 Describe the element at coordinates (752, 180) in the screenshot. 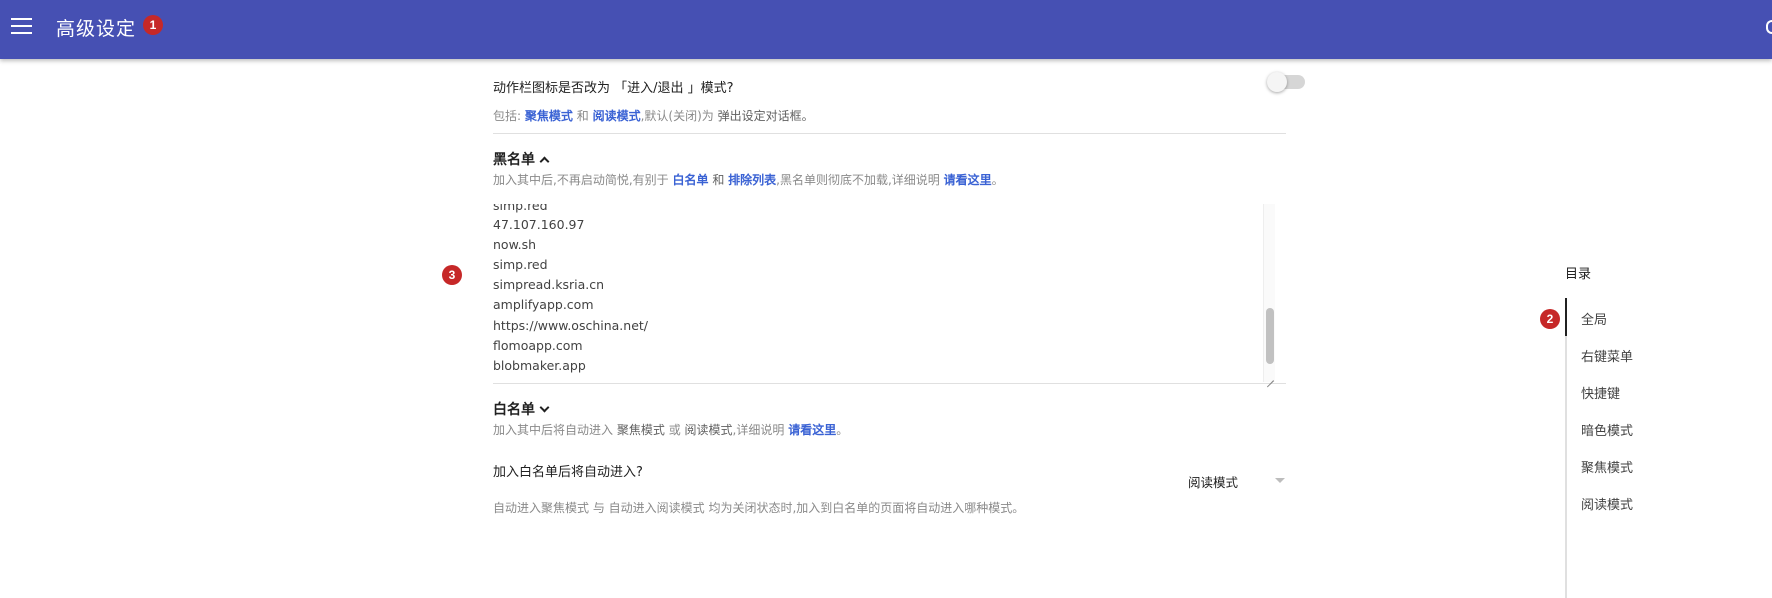

I see `exclusion-list-link: 排除列表` at that location.